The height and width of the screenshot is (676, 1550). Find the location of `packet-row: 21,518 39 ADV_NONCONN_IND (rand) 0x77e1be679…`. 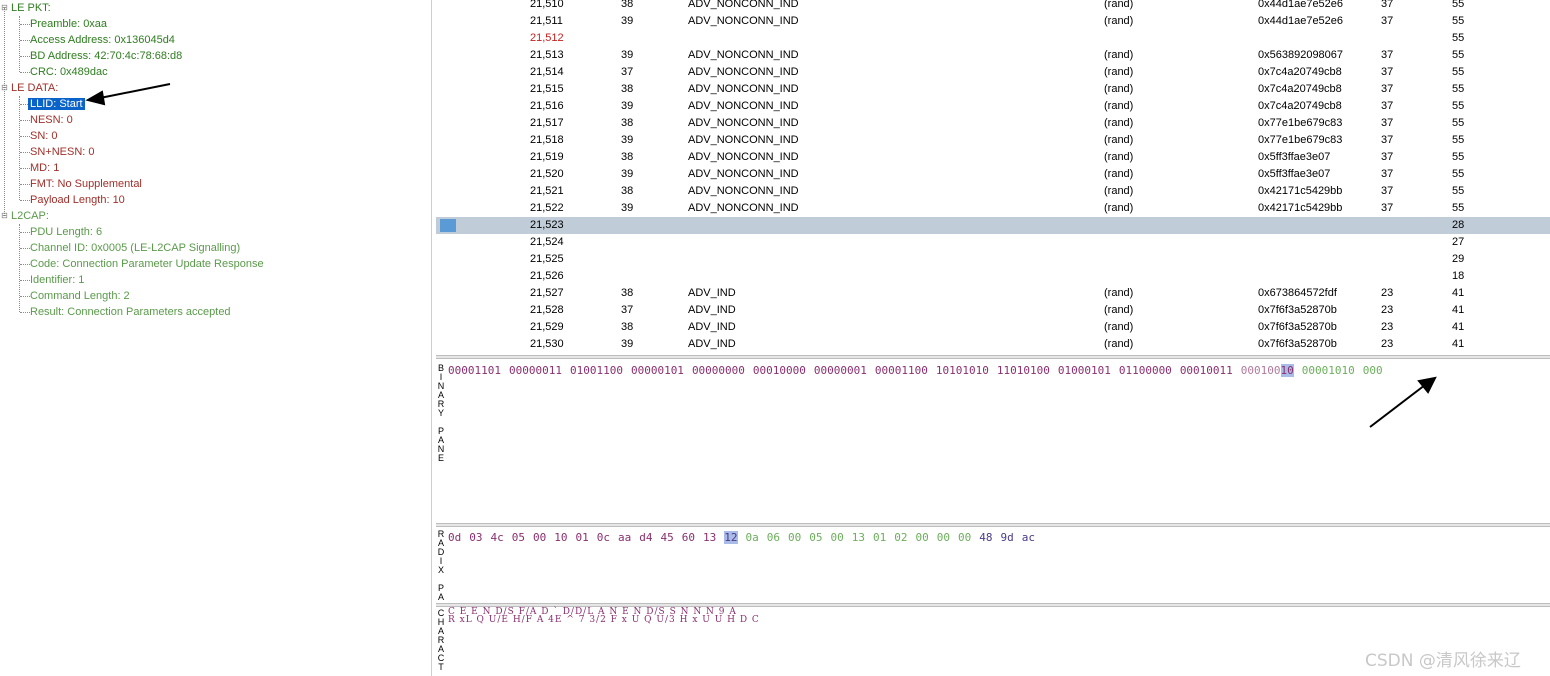

packet-row: 21,518 39 ADV_NONCONN_IND (rand) 0x77e1be679… is located at coordinates (993, 140).